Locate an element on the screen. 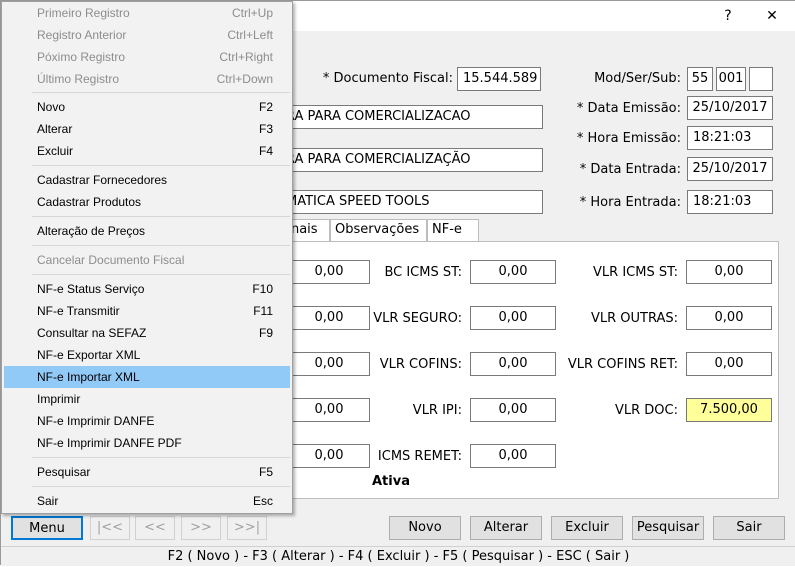 The height and width of the screenshot is (567, 795). total-field-3: 0,00 is located at coordinates (329, 364).